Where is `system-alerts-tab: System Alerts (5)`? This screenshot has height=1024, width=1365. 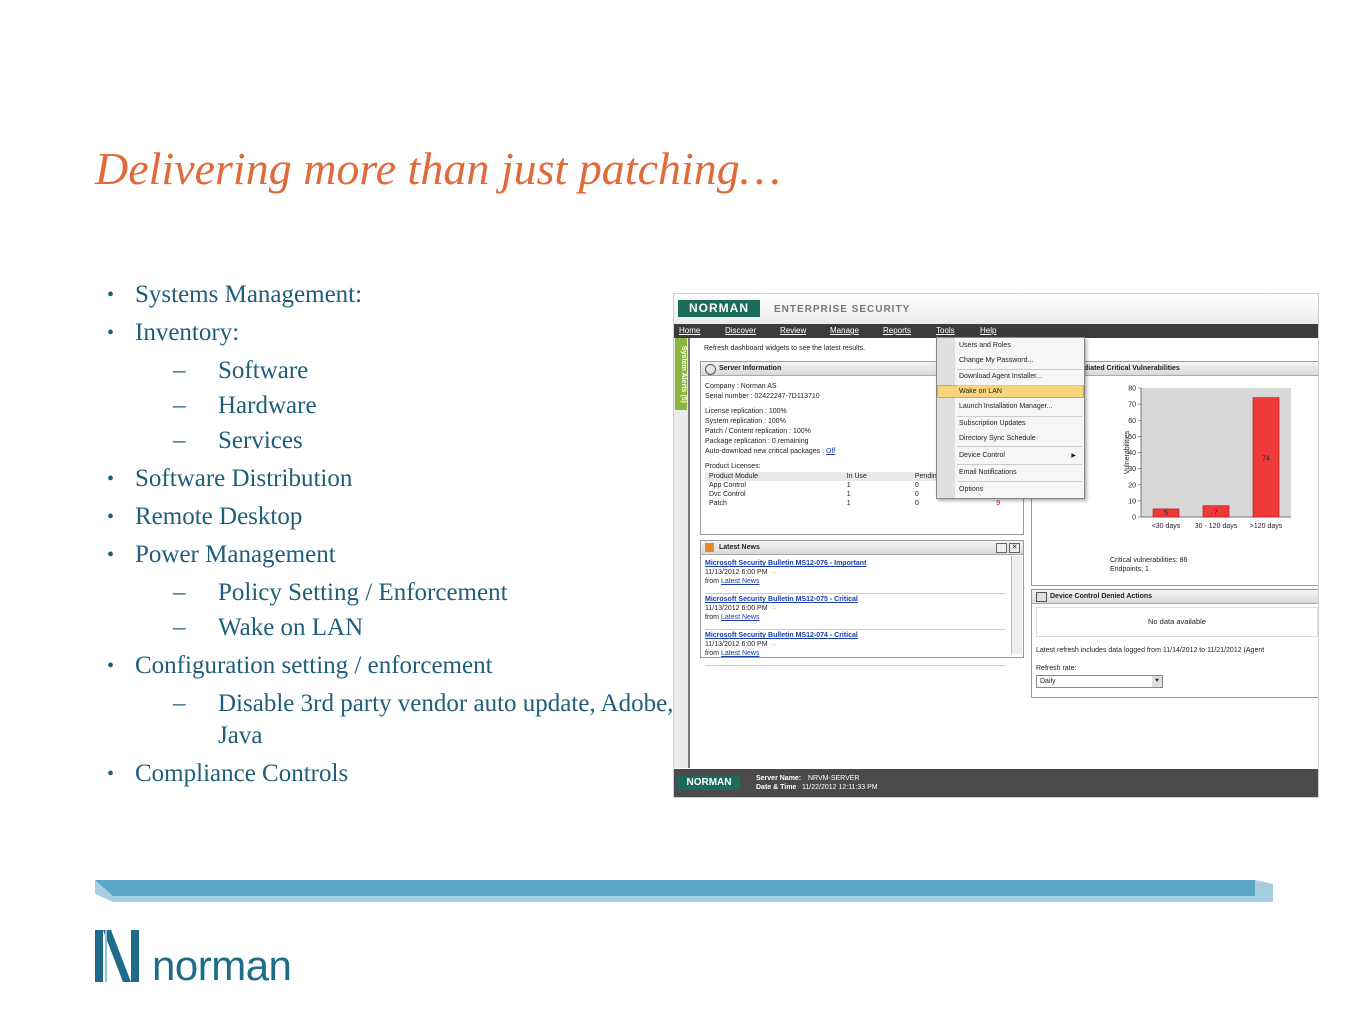
system-alerts-tab: System Alerts (5) is located at coordinates (681, 374).